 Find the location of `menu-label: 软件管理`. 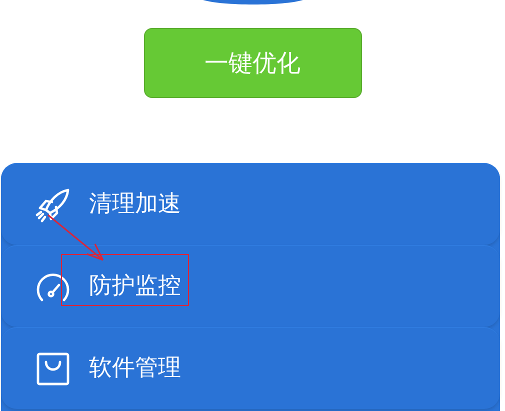

menu-label: 软件管理 is located at coordinates (135, 369).